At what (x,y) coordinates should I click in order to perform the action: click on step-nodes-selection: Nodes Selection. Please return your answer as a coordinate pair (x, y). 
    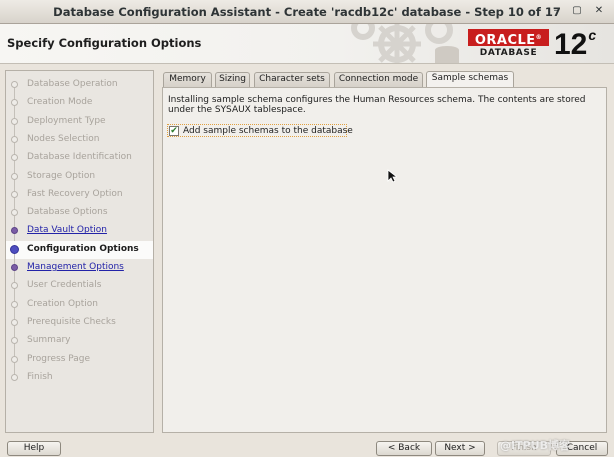
    Looking at the image, I should click on (79, 143).